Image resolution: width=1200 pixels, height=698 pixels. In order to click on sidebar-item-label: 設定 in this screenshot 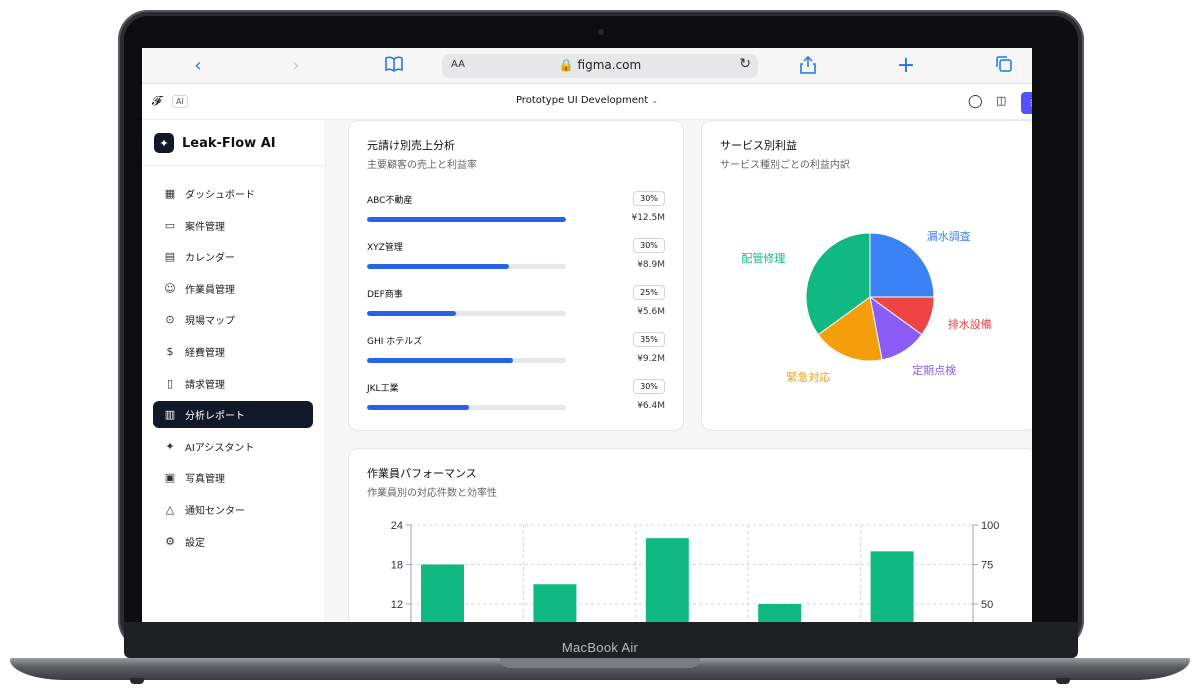, I will do `click(195, 543)`.